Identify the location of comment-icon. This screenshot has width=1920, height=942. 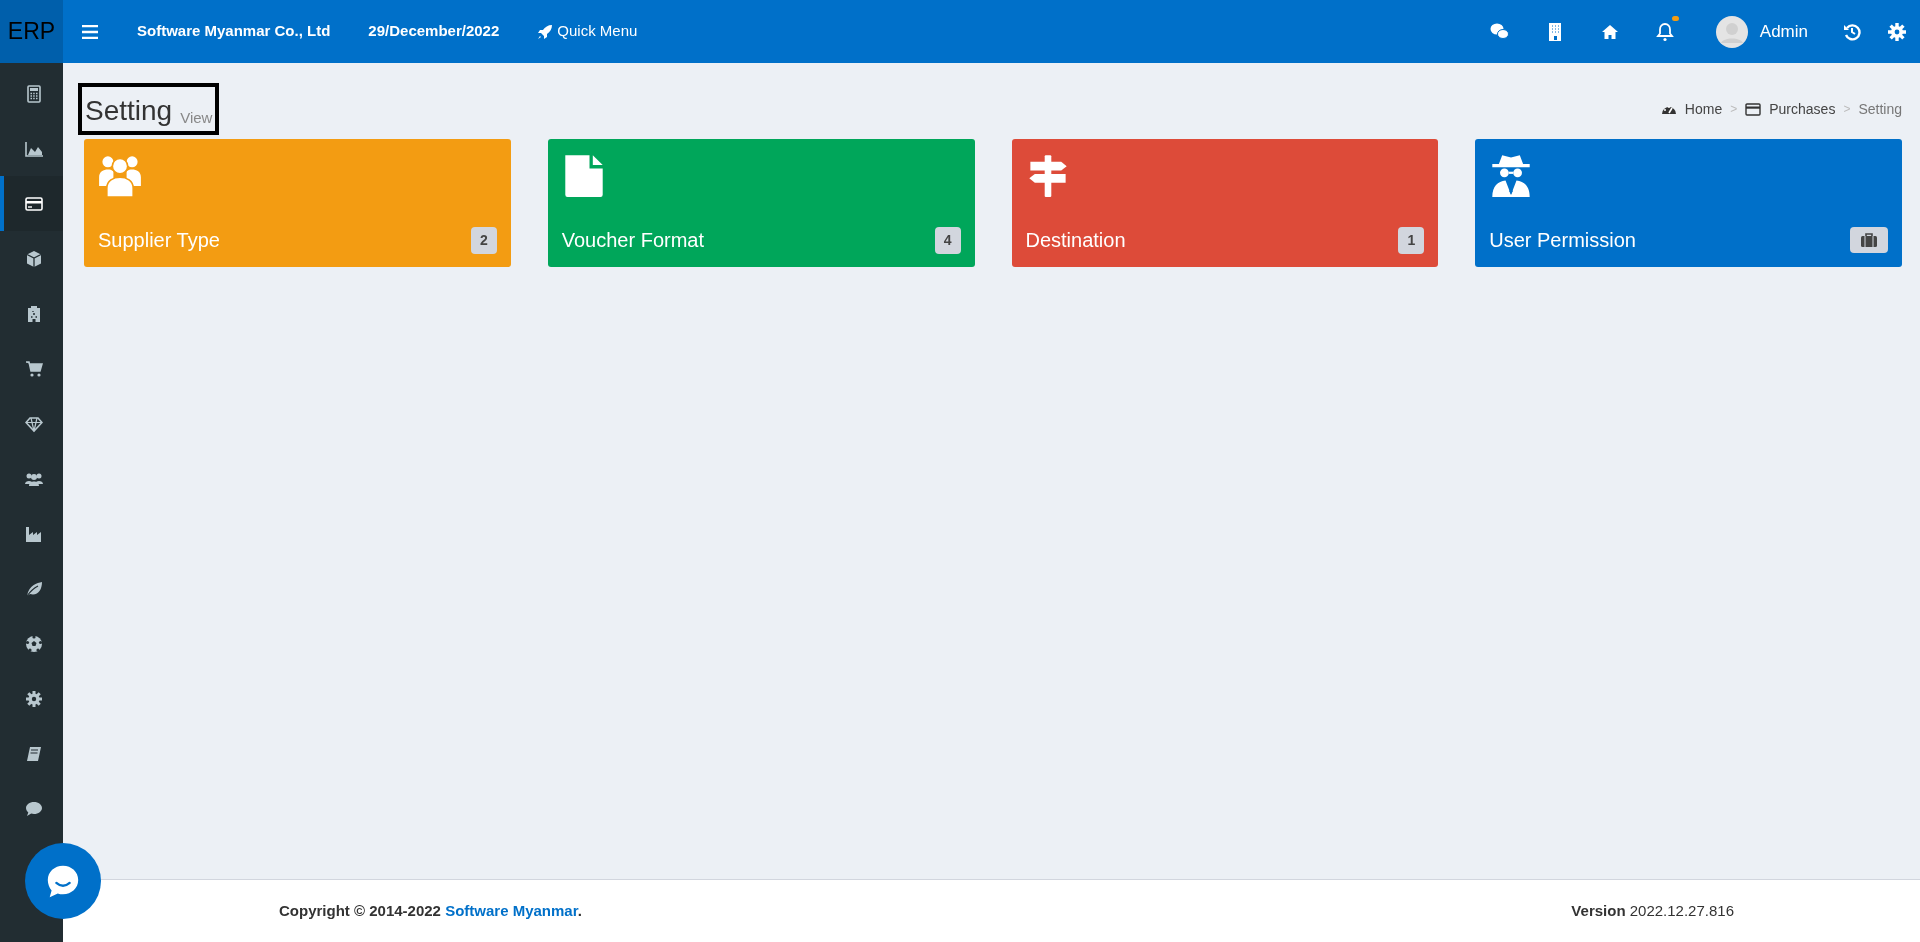
(33, 808).